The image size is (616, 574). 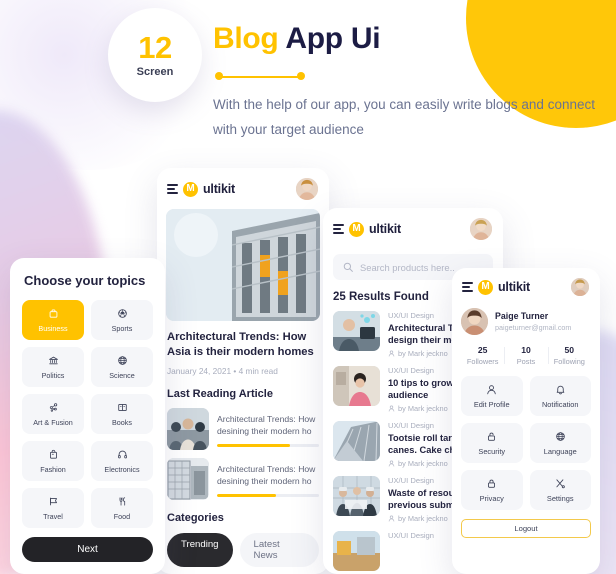 What do you see at coordinates (200, 550) in the screenshot?
I see `chip-trending: Trending` at bounding box center [200, 550].